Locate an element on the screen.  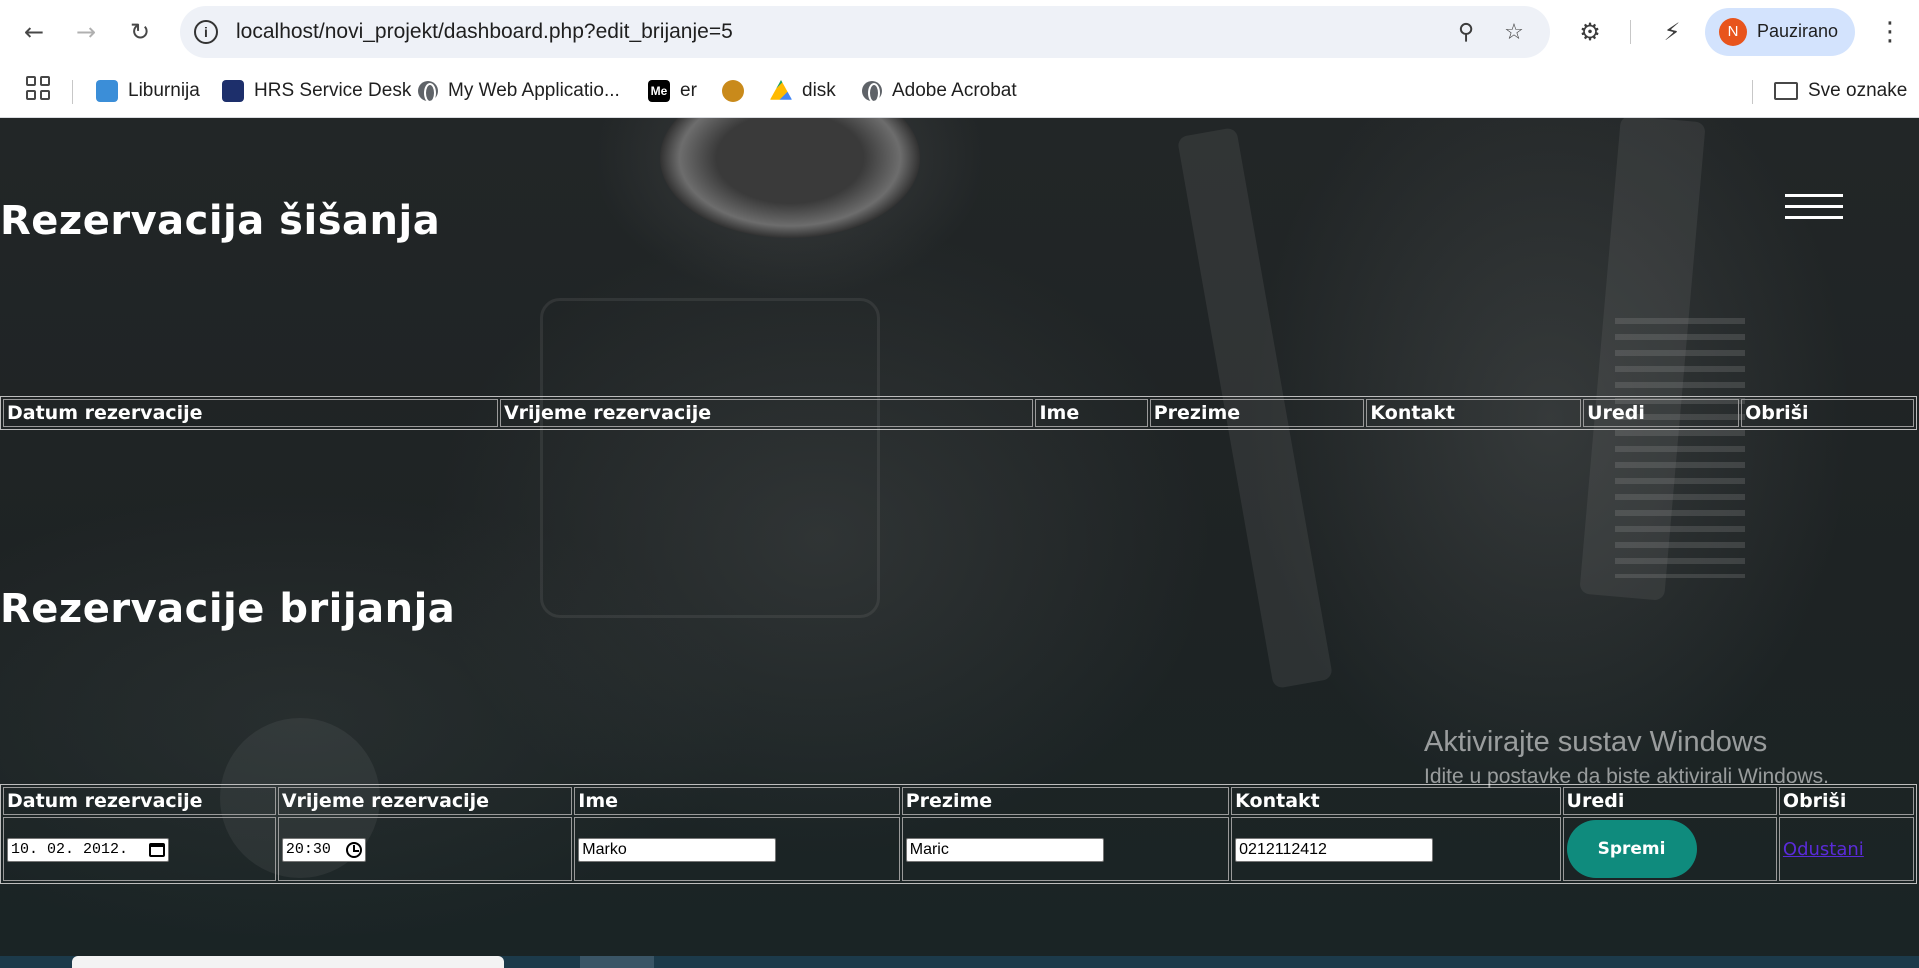
avatar: N is located at coordinates (1733, 32).